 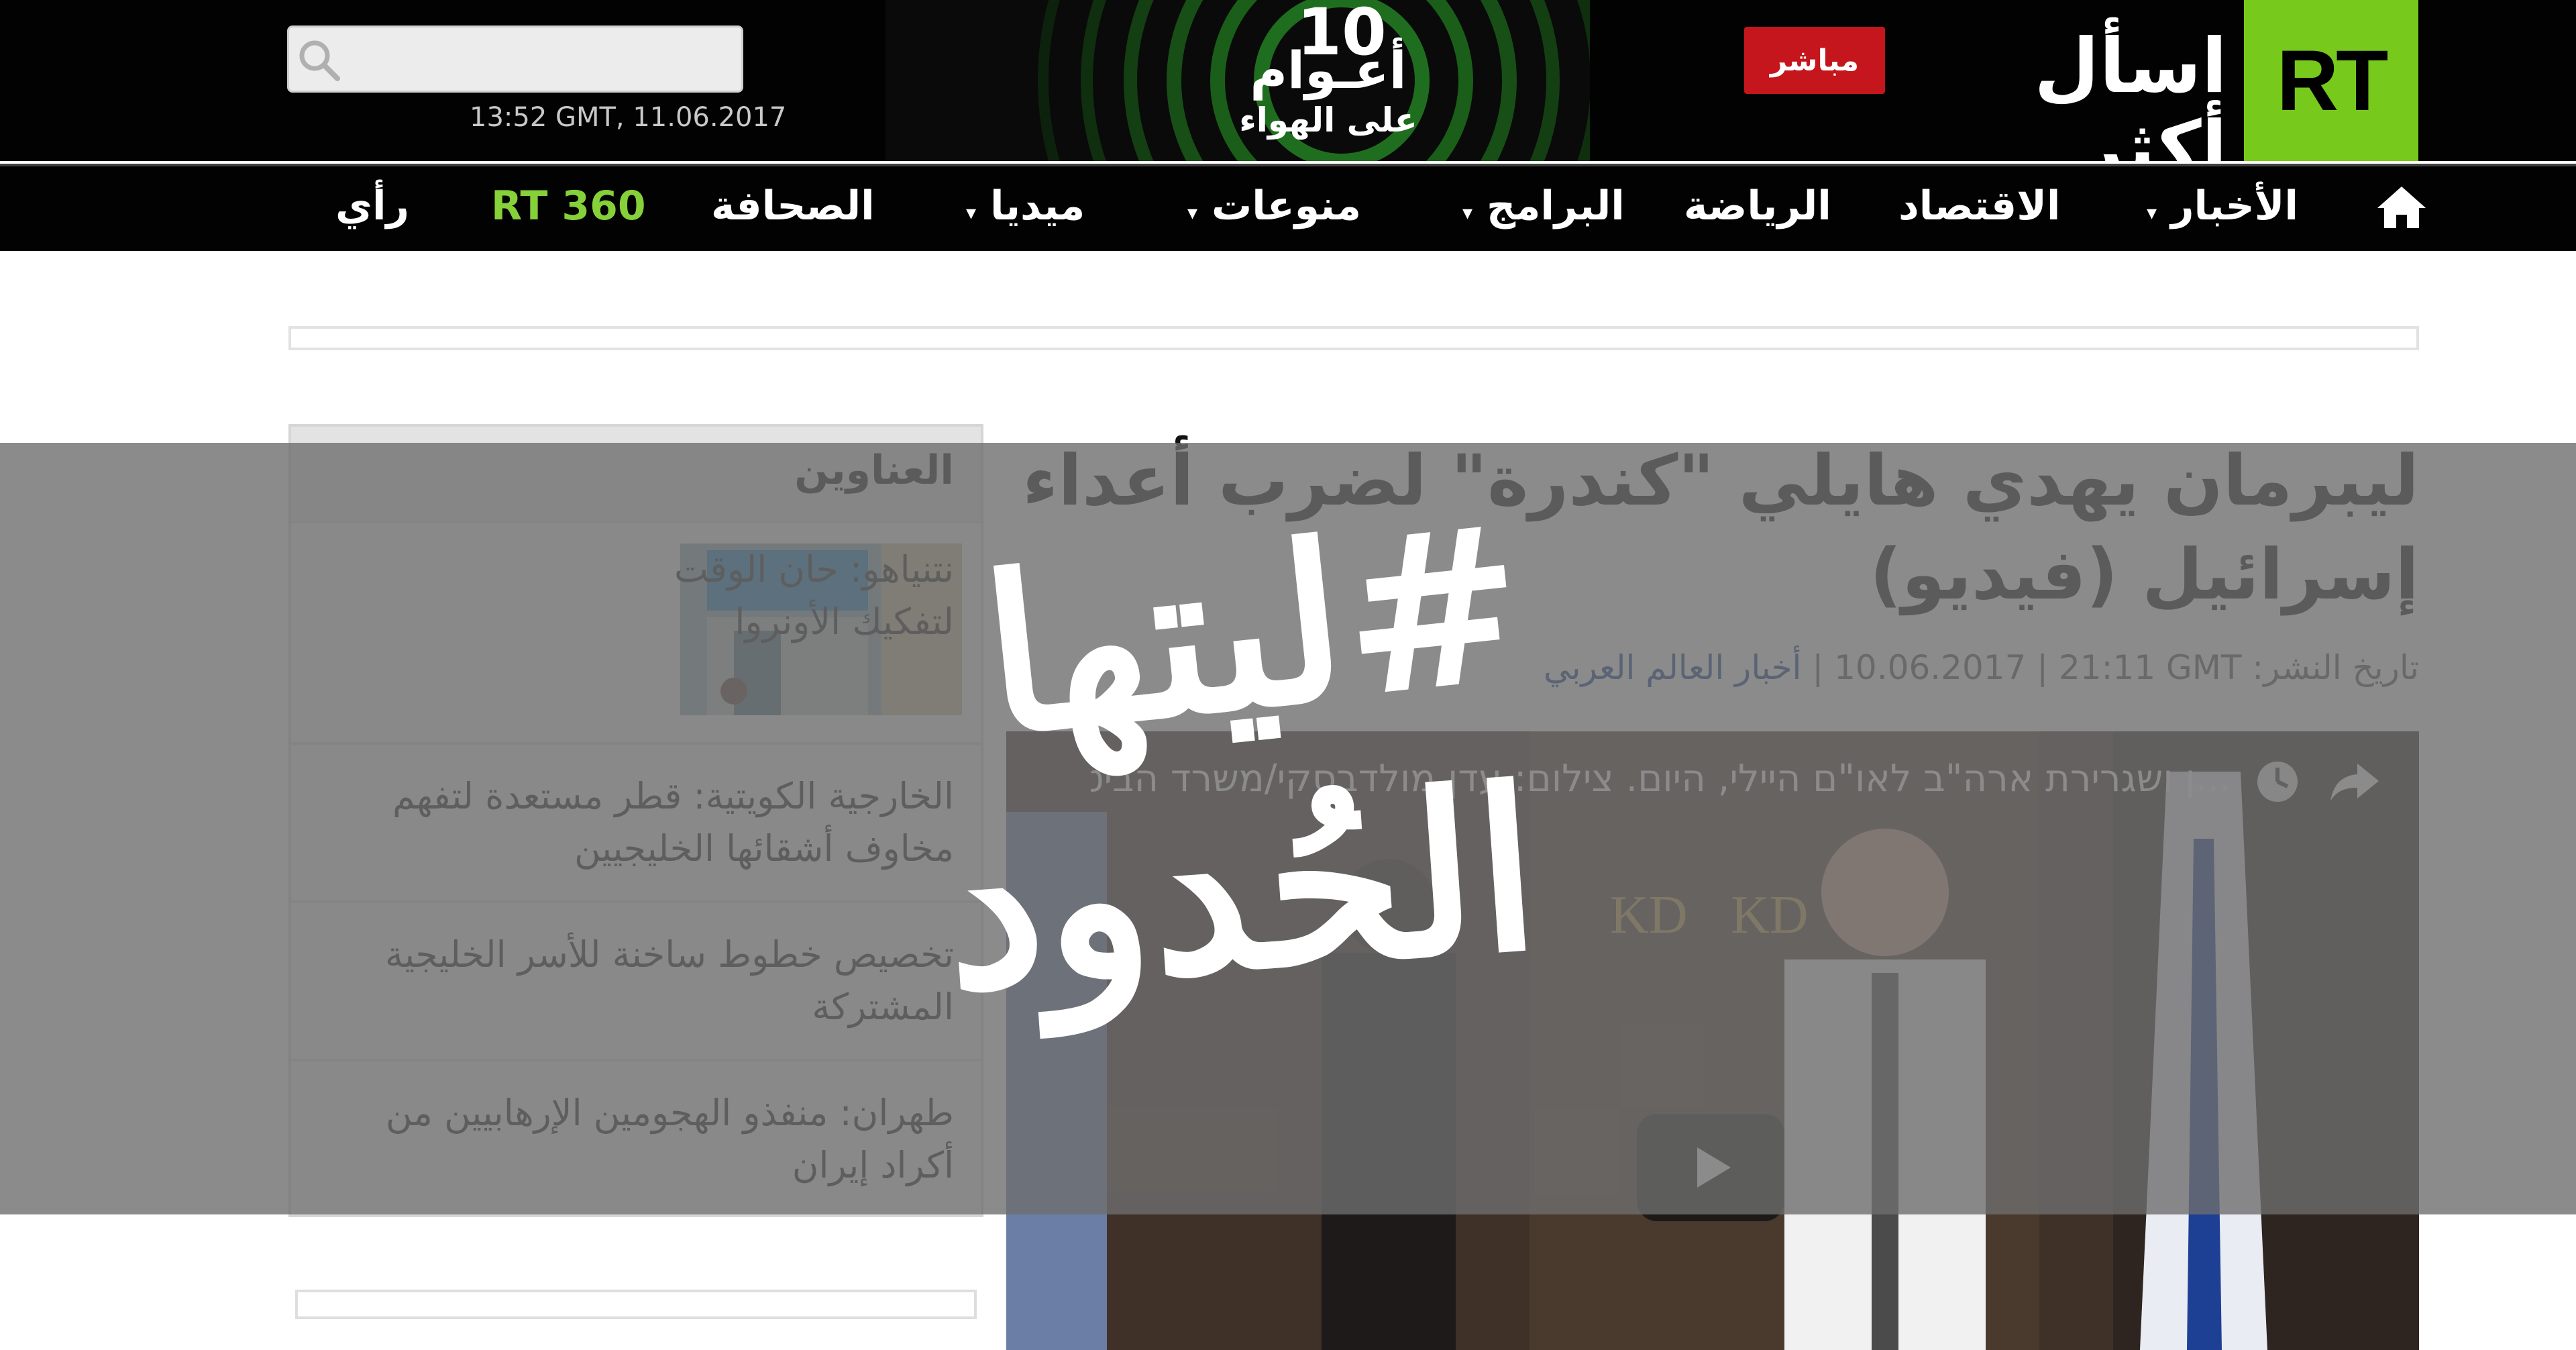 What do you see at coordinates (2354, 783) in the screenshot?
I see `share-icon` at bounding box center [2354, 783].